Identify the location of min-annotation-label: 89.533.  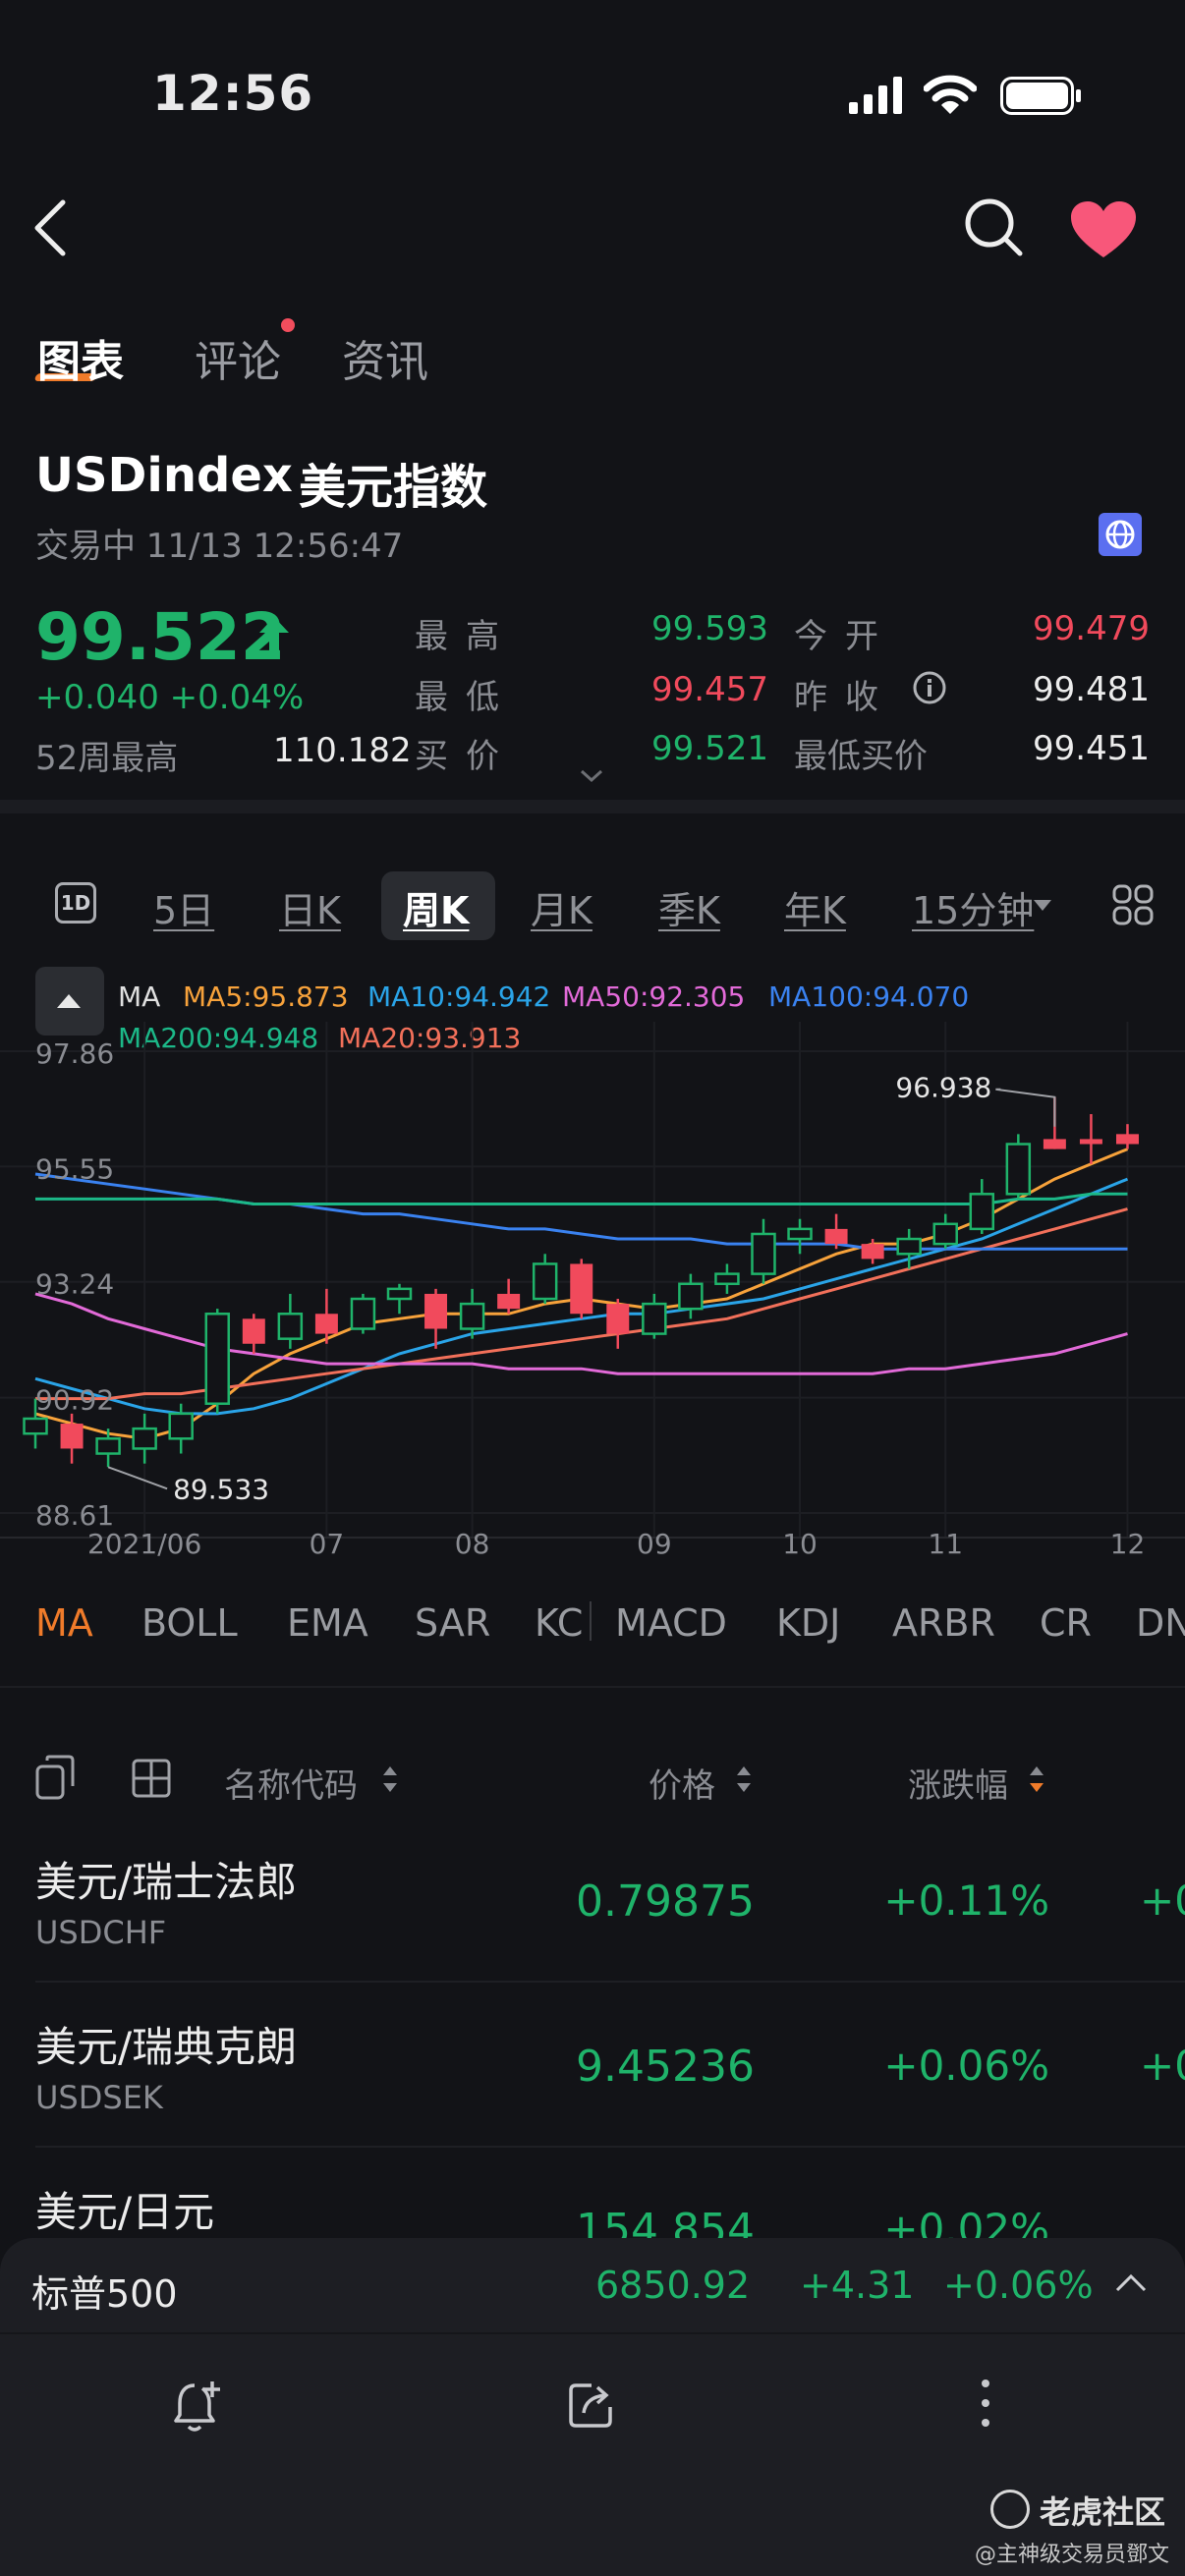
(221, 1489).